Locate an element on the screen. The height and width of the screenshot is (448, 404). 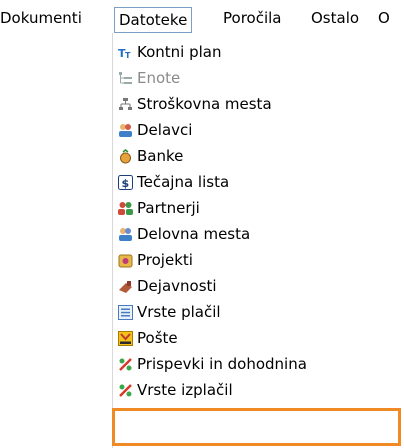
menu-item-partnerji: Partnerji is located at coordinates (258, 208).